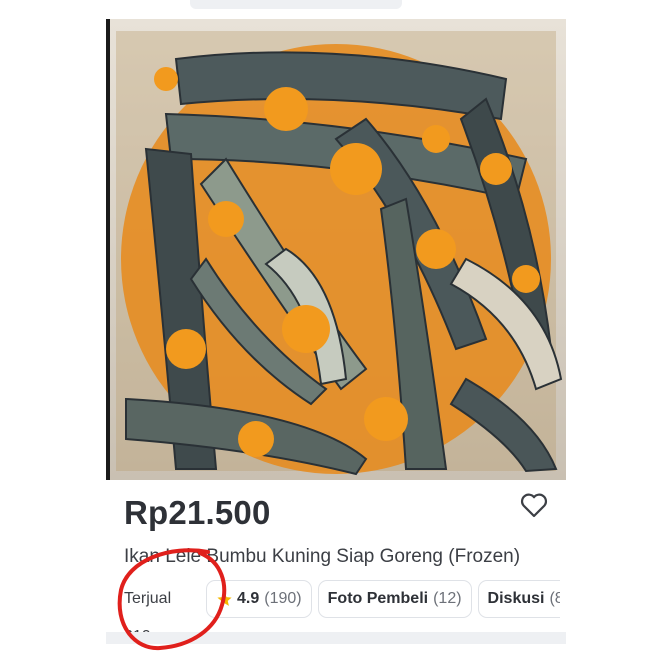 Image resolution: width=665 pixels, height=665 pixels. I want to click on buyer-photos-count: (12), so click(447, 598).